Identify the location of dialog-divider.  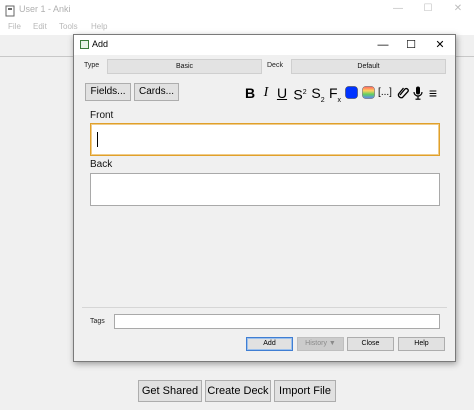
(264, 307).